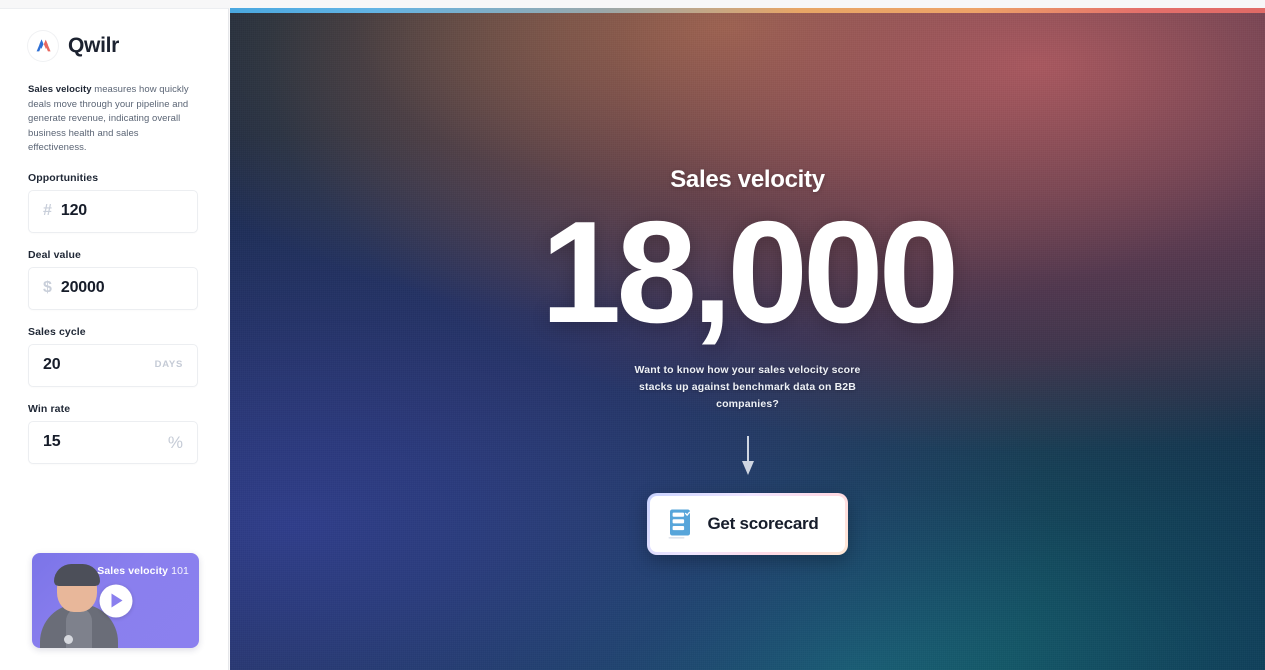 Image resolution: width=1265 pixels, height=670 pixels. Describe the element at coordinates (747, 455) in the screenshot. I see `arrow-down-icon` at that location.